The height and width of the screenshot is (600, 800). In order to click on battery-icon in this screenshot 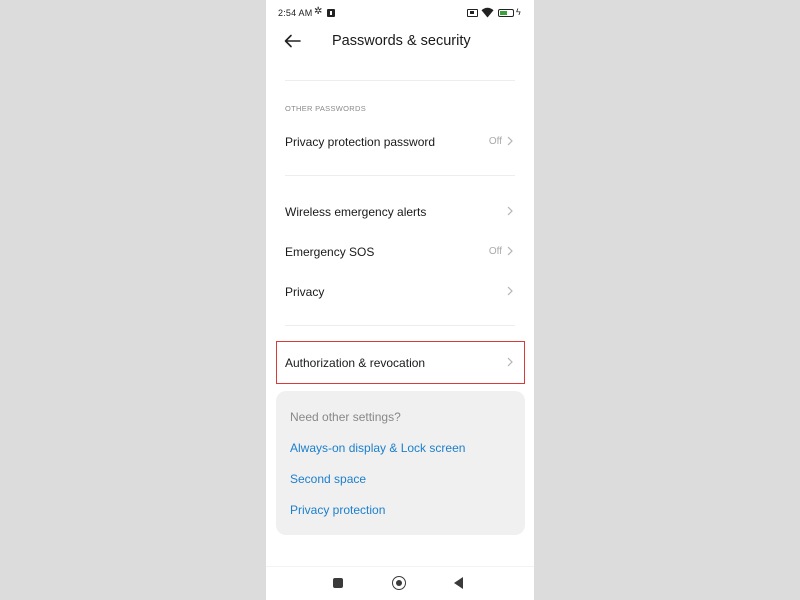, I will do `click(506, 13)`.